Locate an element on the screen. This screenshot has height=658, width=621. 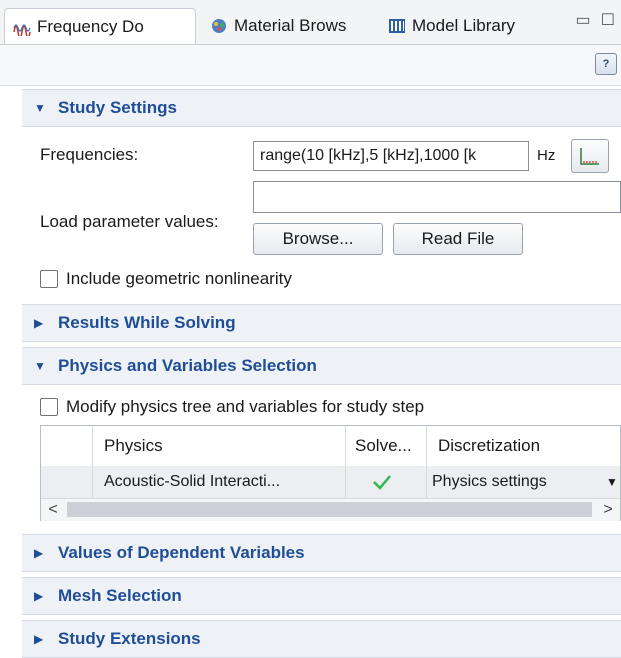
checkmark-icon is located at coordinates (382, 482).